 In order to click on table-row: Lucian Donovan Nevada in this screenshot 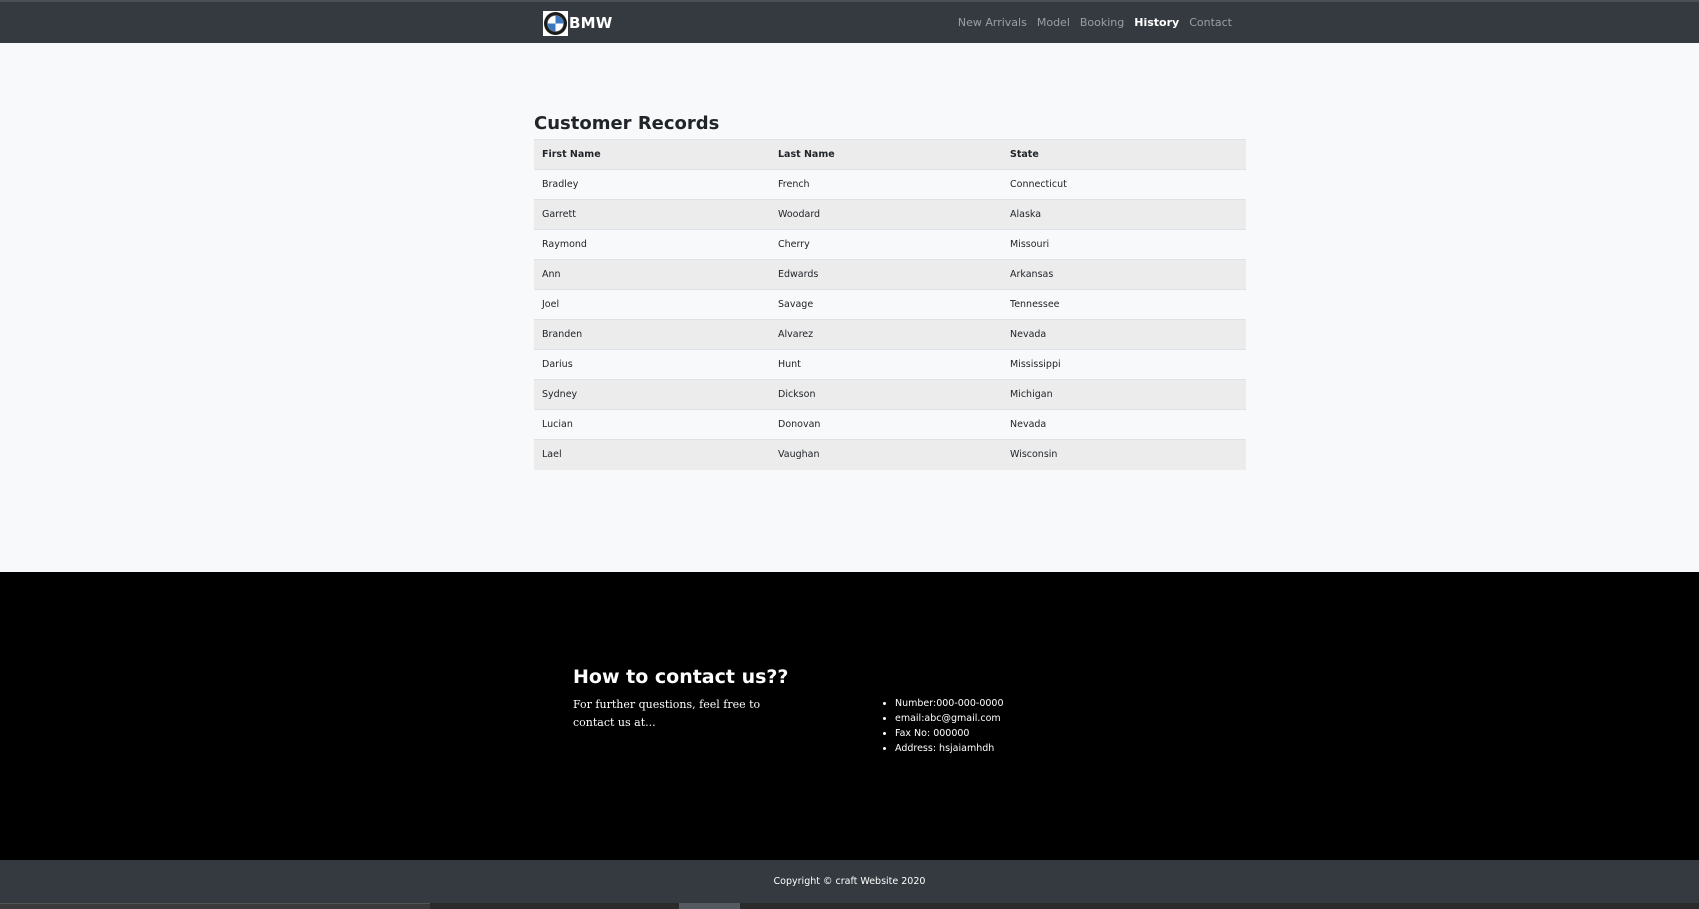, I will do `click(890, 424)`.